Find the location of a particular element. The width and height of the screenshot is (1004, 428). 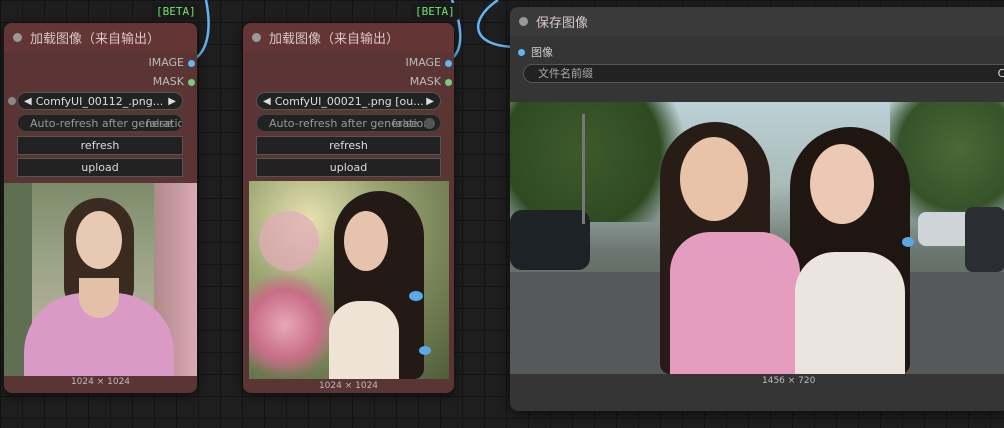

filename-prefix-field: 文件名前缀 Co is located at coordinates (763, 73).